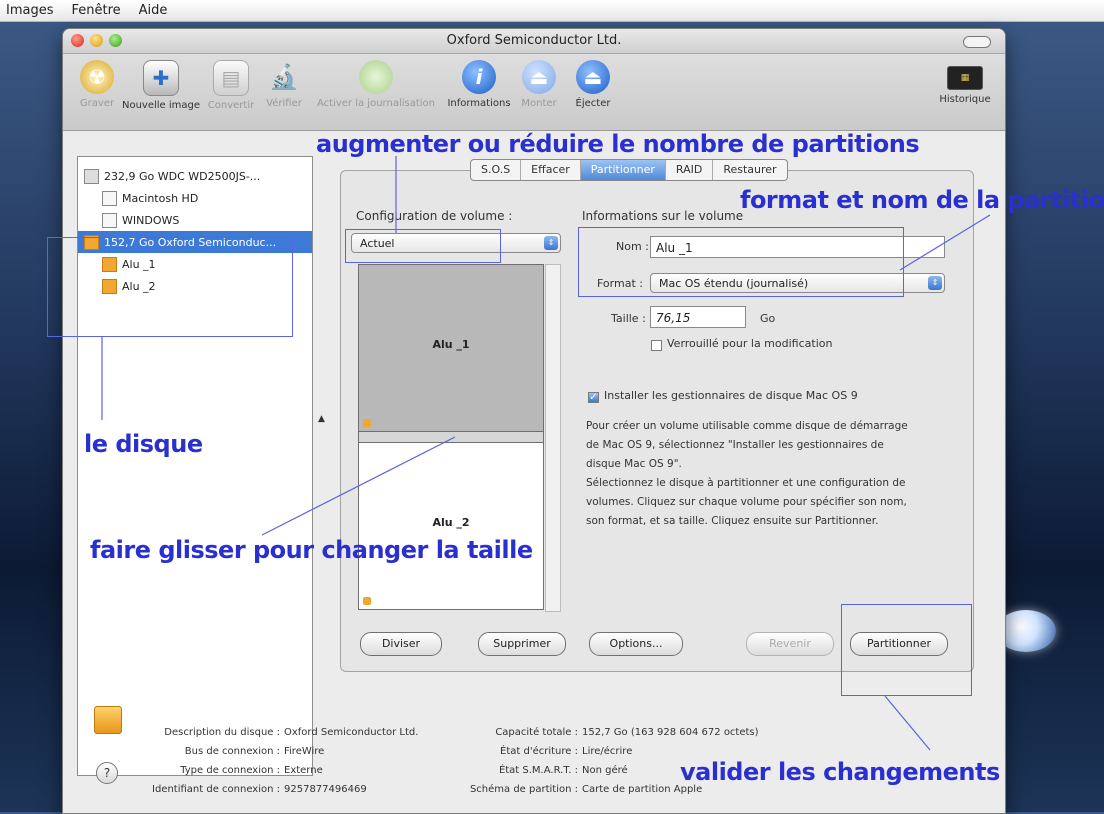 This screenshot has width=1104, height=814. Describe the element at coordinates (231, 78) in the screenshot. I see `convert-icon: ▤` at that location.